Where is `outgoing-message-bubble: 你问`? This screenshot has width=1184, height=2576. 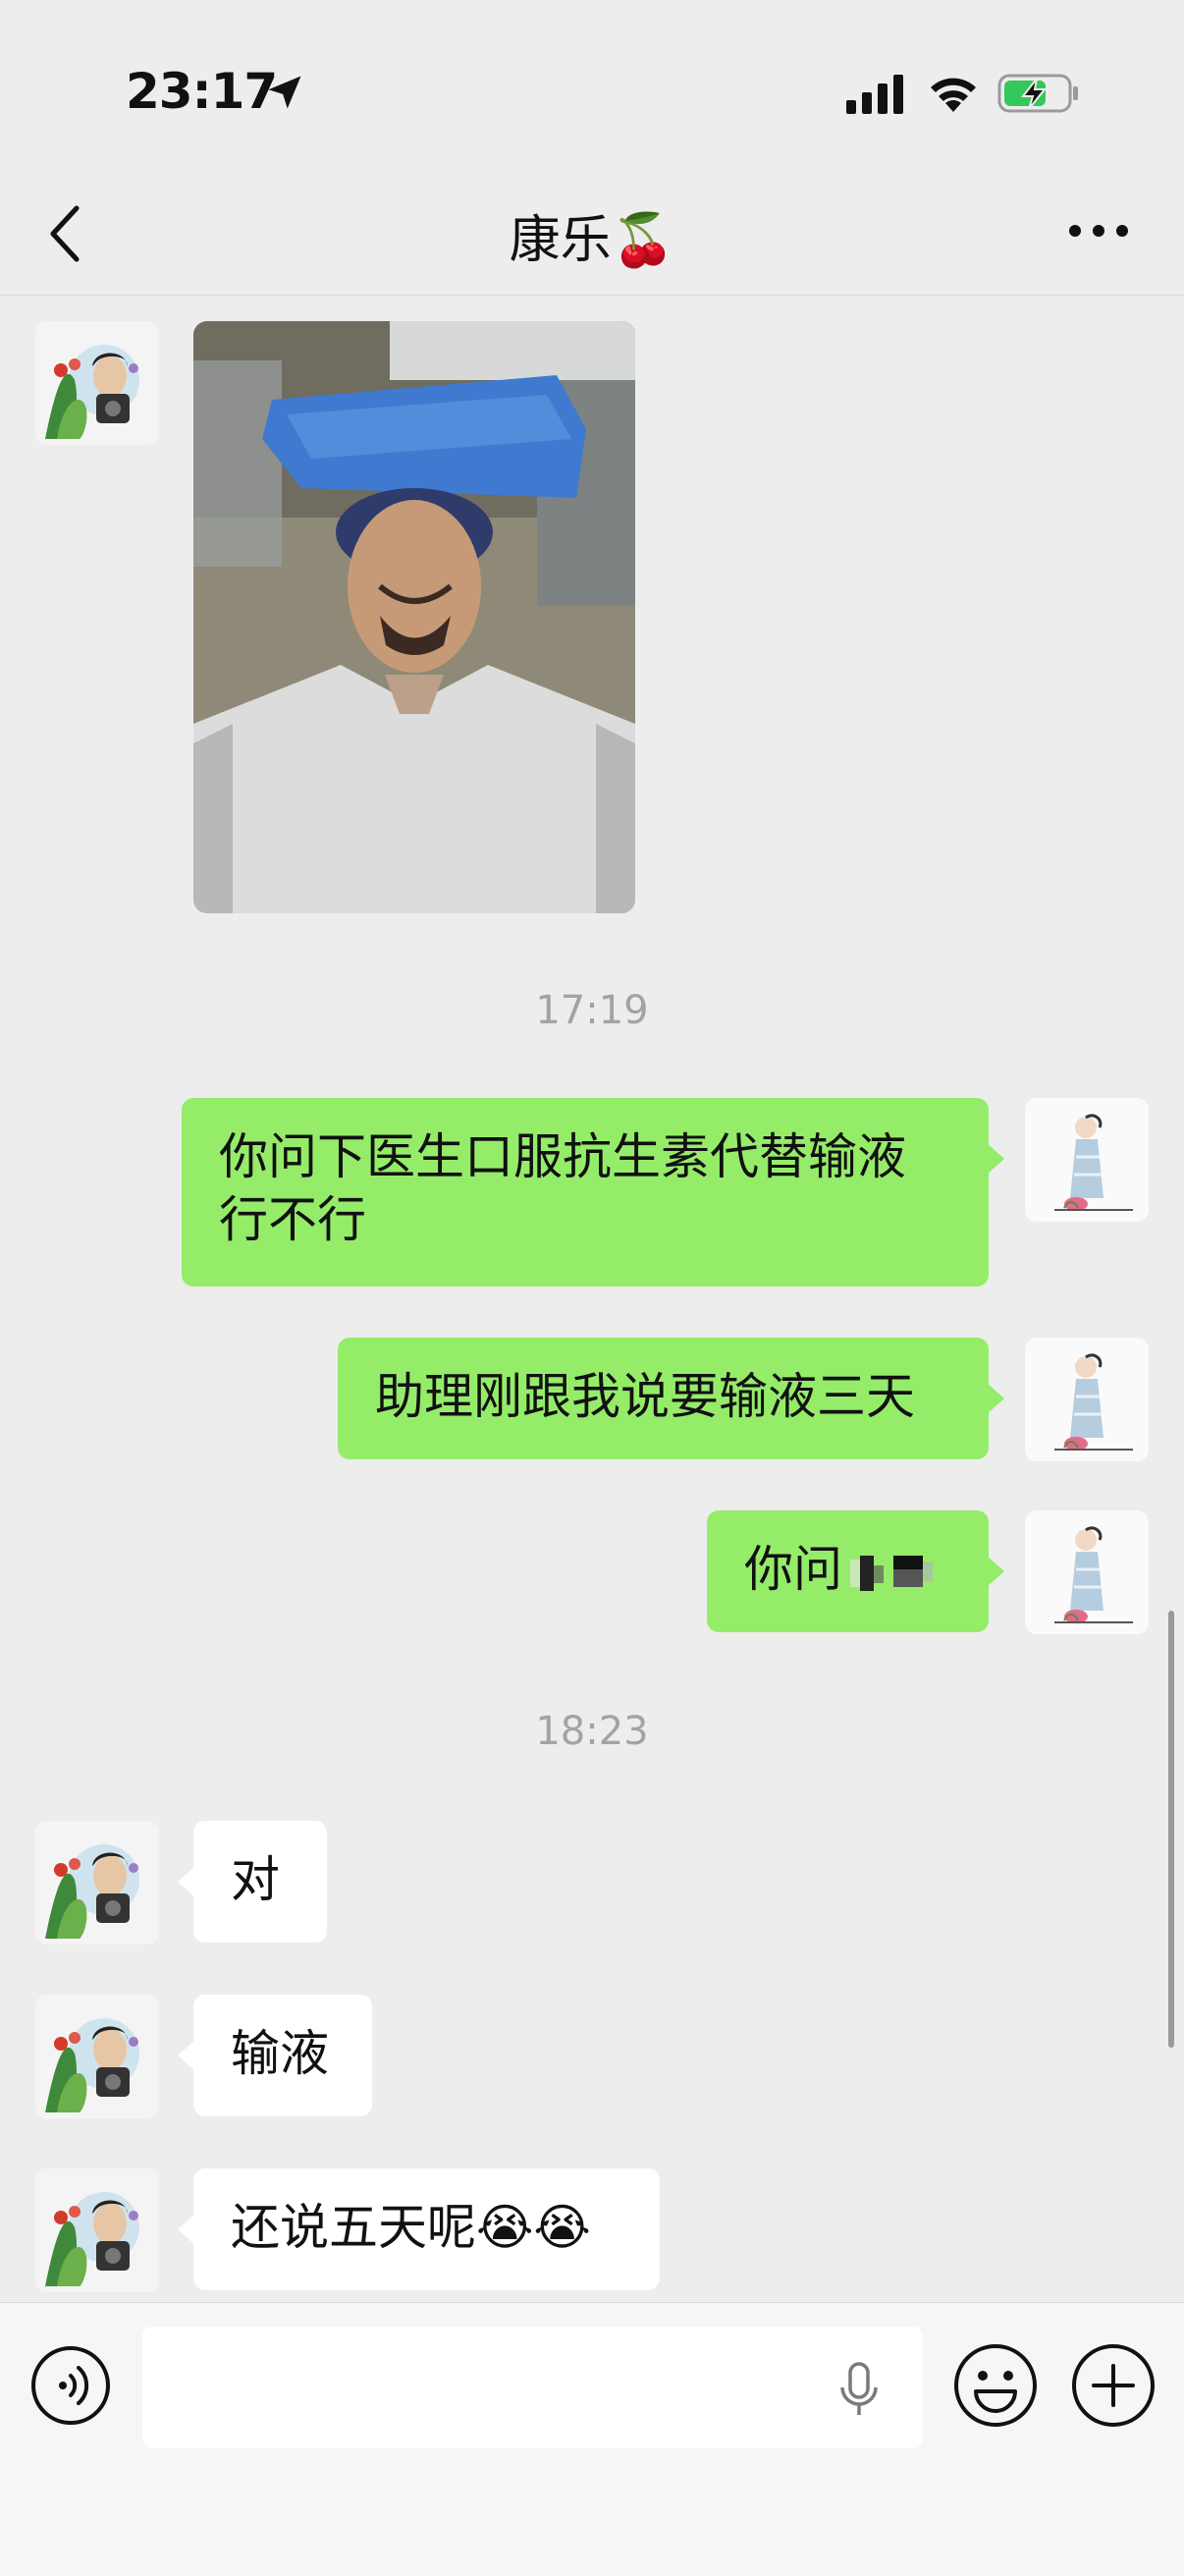
outgoing-message-bubble: 你问 is located at coordinates (855, 1571).